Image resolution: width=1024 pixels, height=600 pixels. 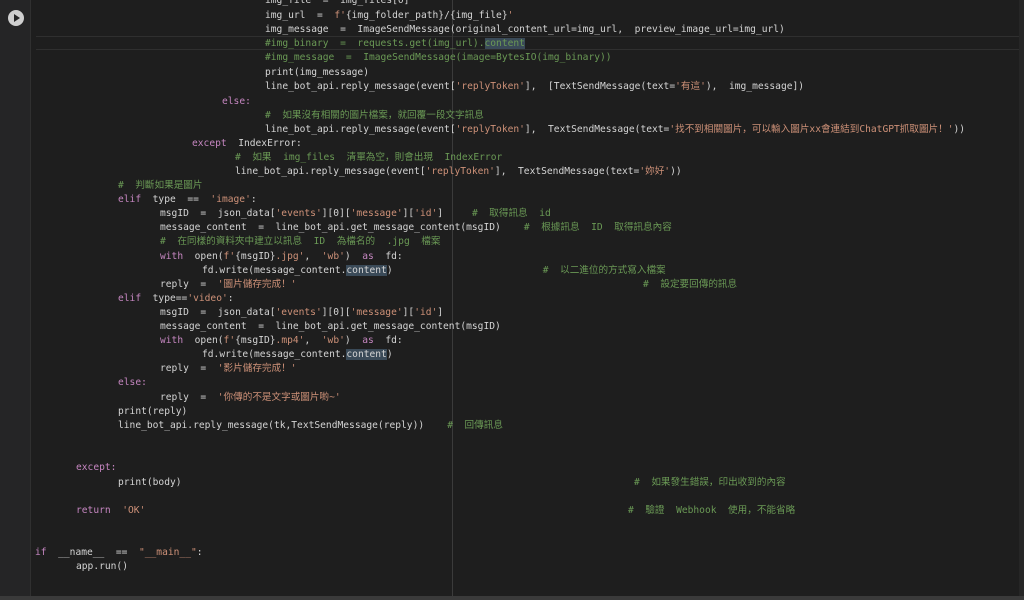 I want to click on code-line: fd.write(message_content.content), so click(x=297, y=355).